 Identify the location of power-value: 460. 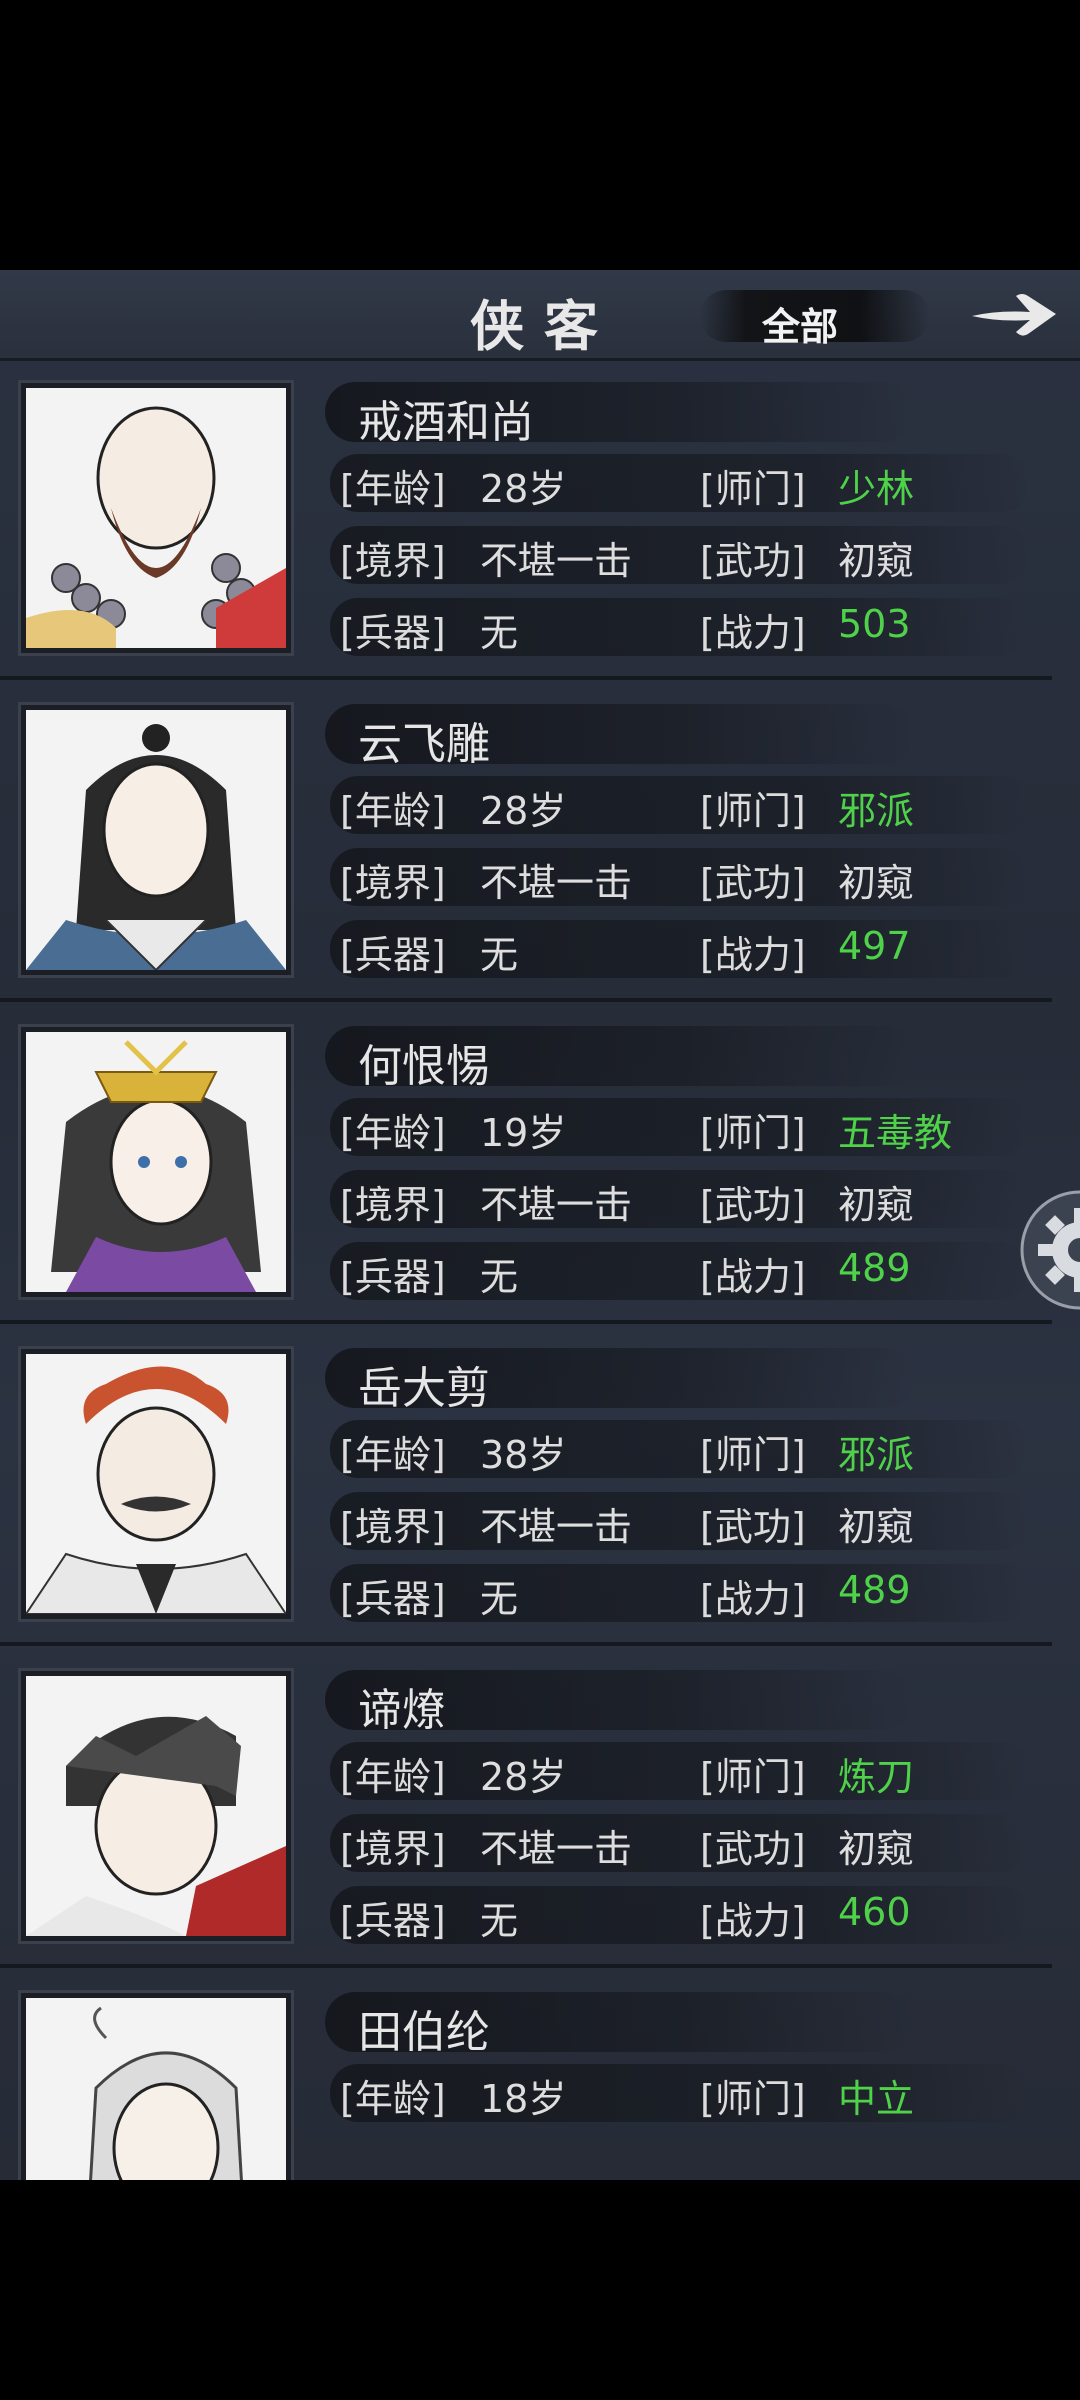
(874, 1912).